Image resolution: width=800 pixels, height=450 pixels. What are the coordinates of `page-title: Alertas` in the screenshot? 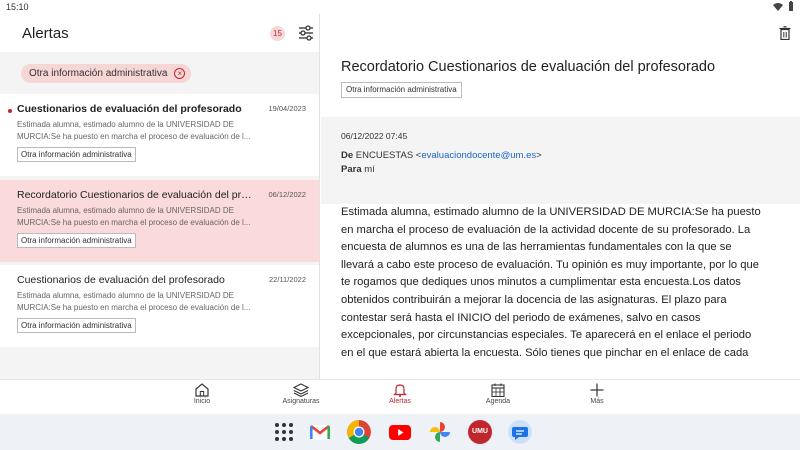 It's located at (45, 33).